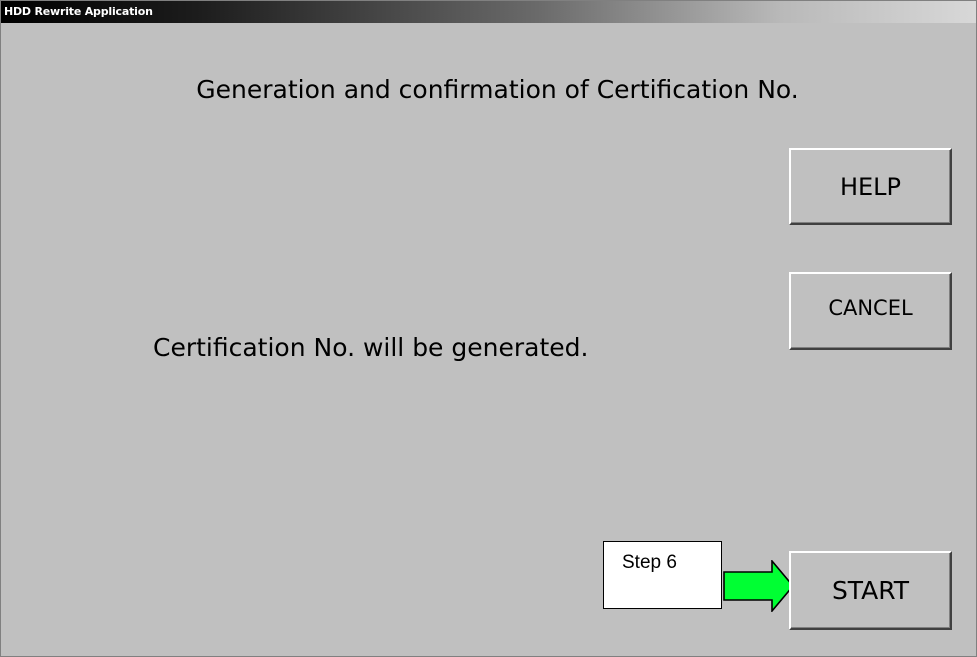 This screenshot has height=657, width=977. What do you see at coordinates (78, 11) in the screenshot?
I see `window-title: HDD Rewrite Application` at bounding box center [78, 11].